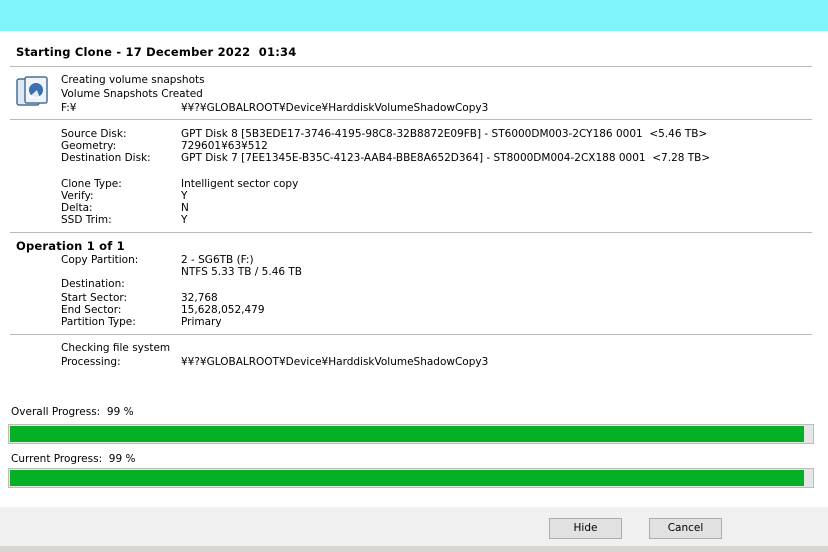 This screenshot has height=552, width=828. What do you see at coordinates (223, 310) in the screenshot?
I see `end-sector-value: 15,628,052,479` at bounding box center [223, 310].